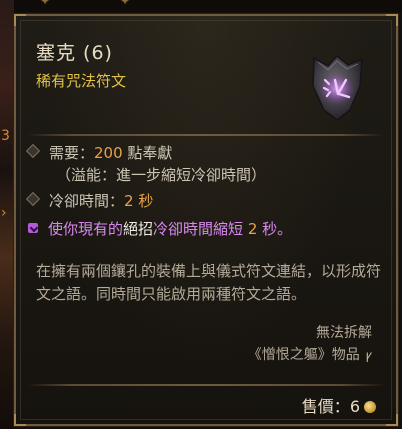  I want to click on legendary-effect-icon, so click(33, 228).